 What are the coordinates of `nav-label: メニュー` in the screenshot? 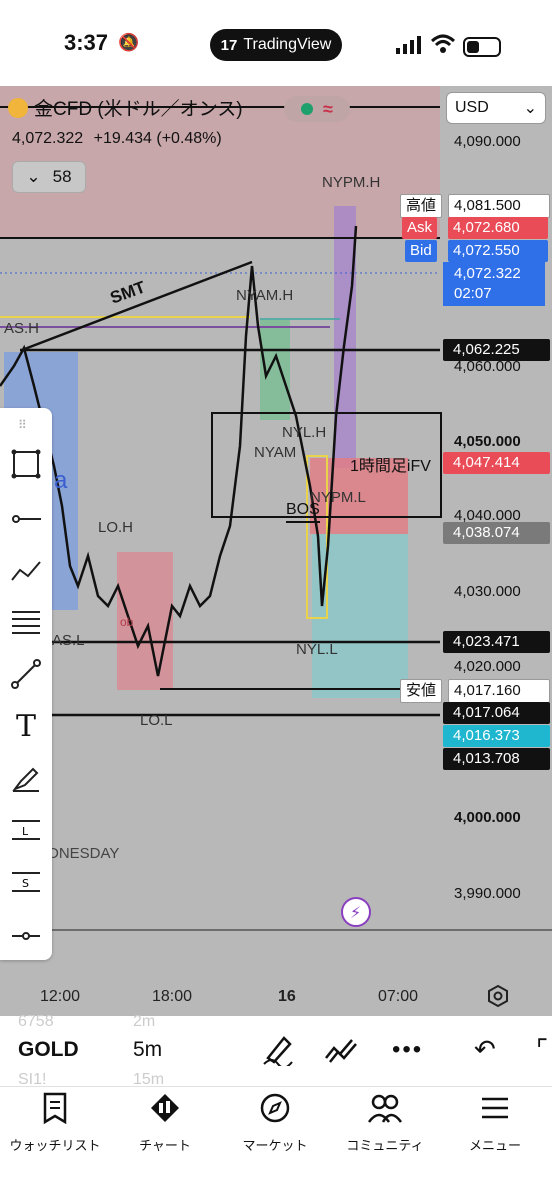 It's located at (494, 1145).